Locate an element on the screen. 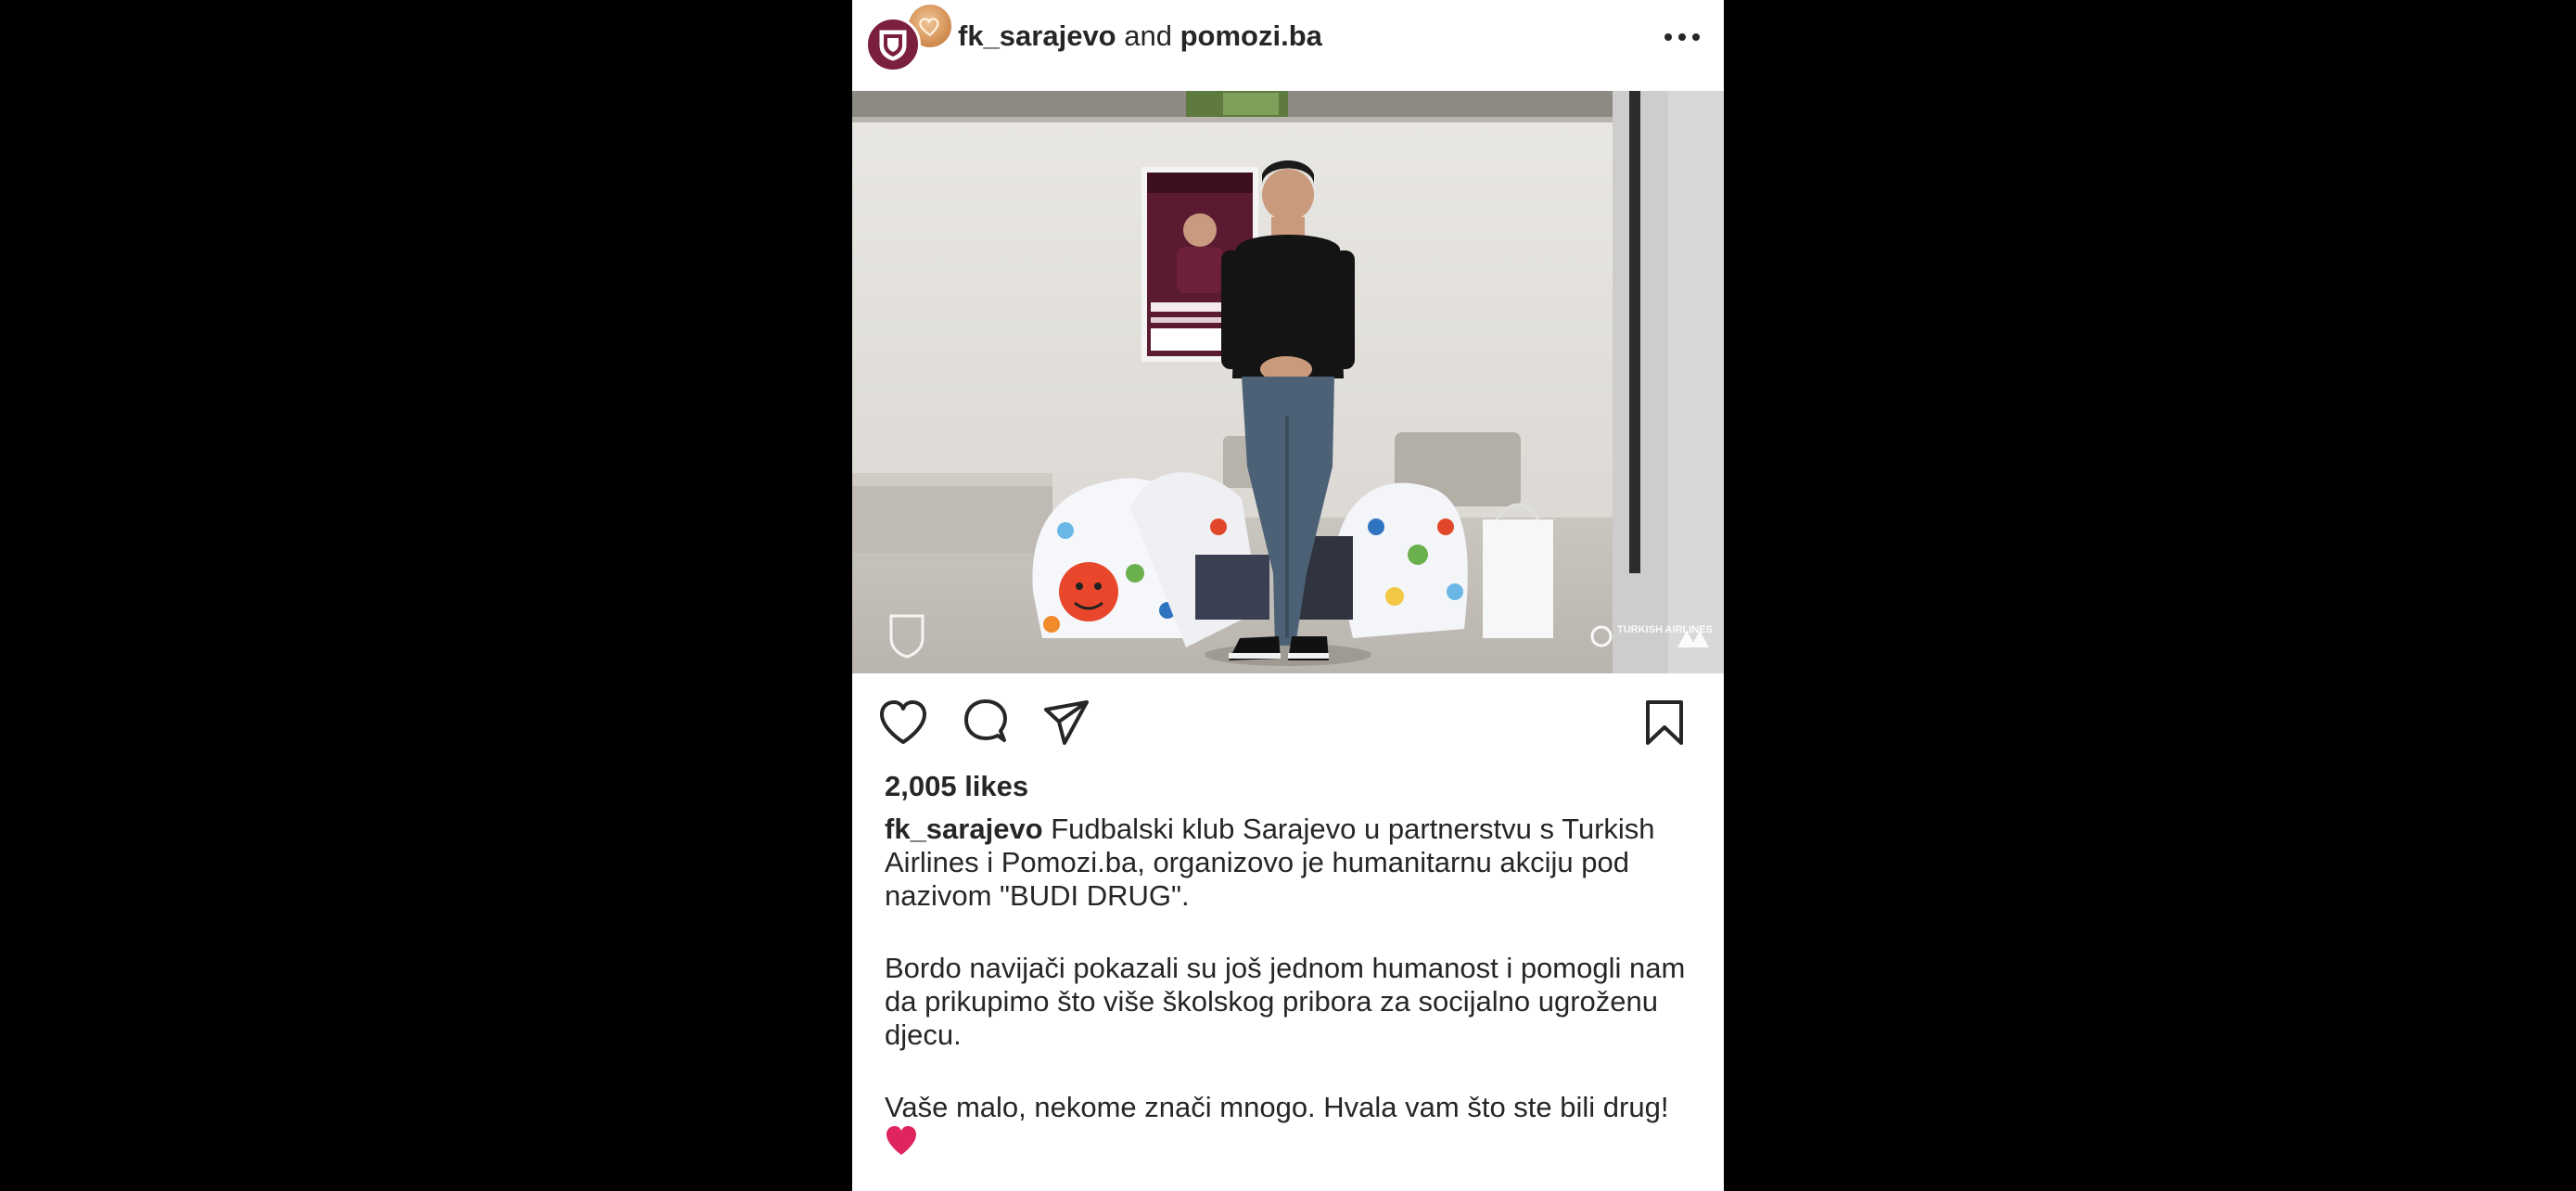 This screenshot has height=1191, width=2576. bookmark-icon is located at coordinates (1665, 722).